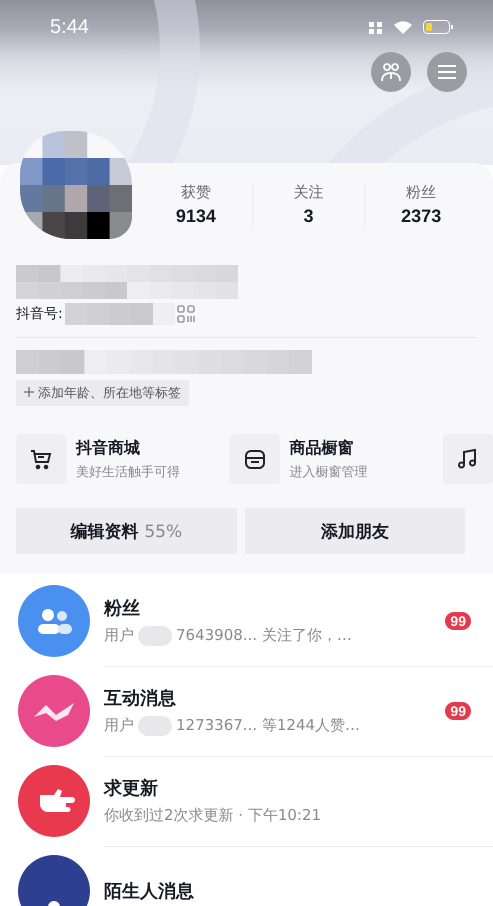  What do you see at coordinates (309, 192) in the screenshot?
I see `stat-label: 关注` at bounding box center [309, 192].